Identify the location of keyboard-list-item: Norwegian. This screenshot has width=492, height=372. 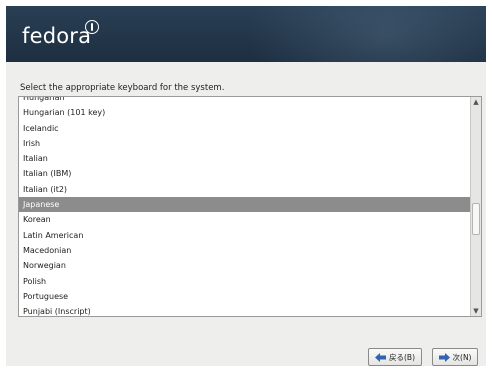
(245, 265).